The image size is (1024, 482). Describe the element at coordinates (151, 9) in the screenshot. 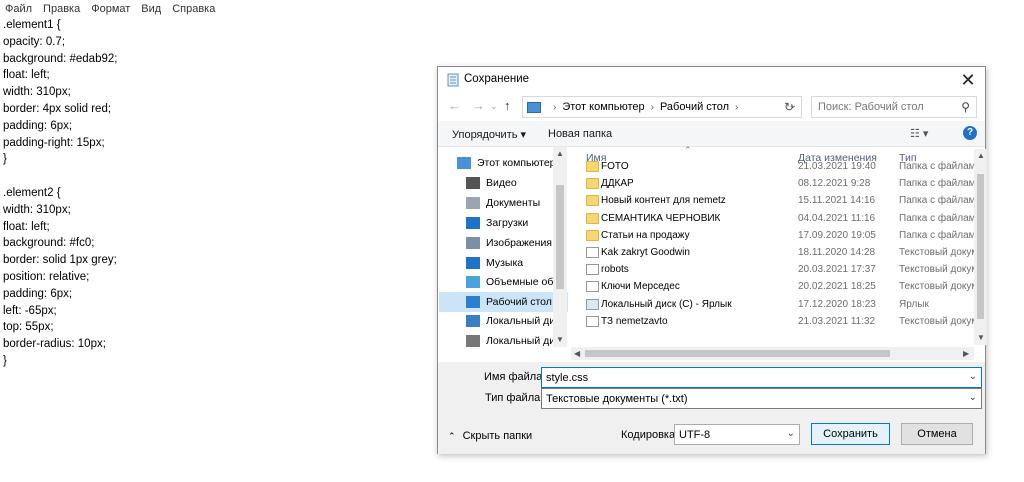

I see `menu-view: Вид` at that location.